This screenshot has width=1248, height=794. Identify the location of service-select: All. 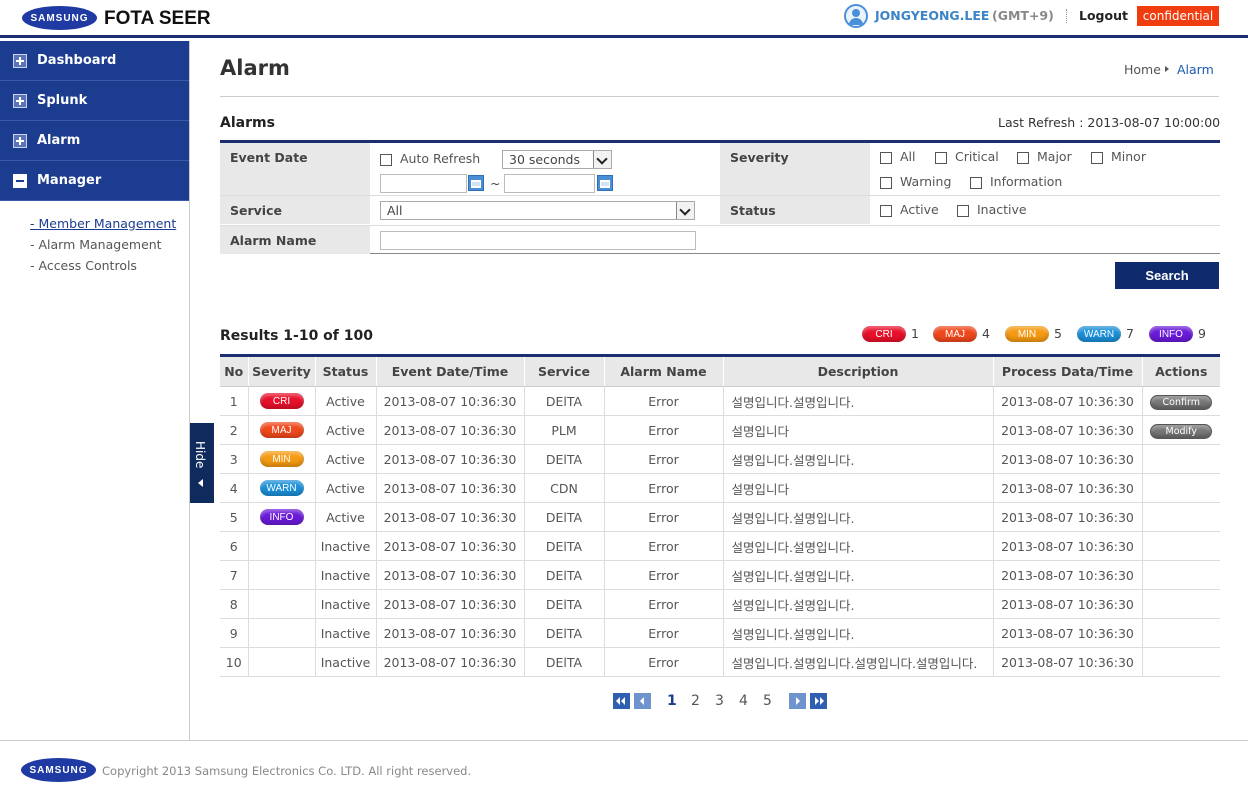
(537, 210).